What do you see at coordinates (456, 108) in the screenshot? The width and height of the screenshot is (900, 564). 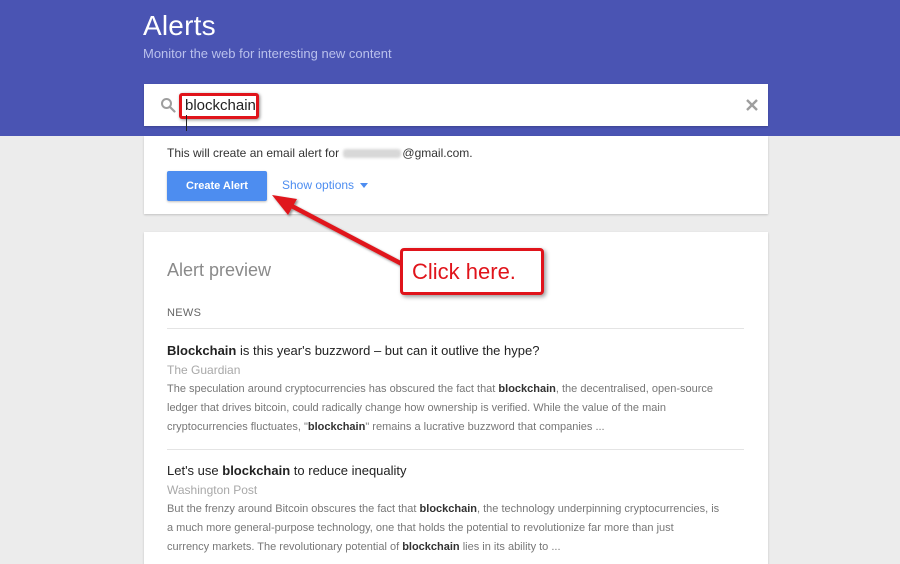 I see `alert-search-bar: blockchain` at bounding box center [456, 108].